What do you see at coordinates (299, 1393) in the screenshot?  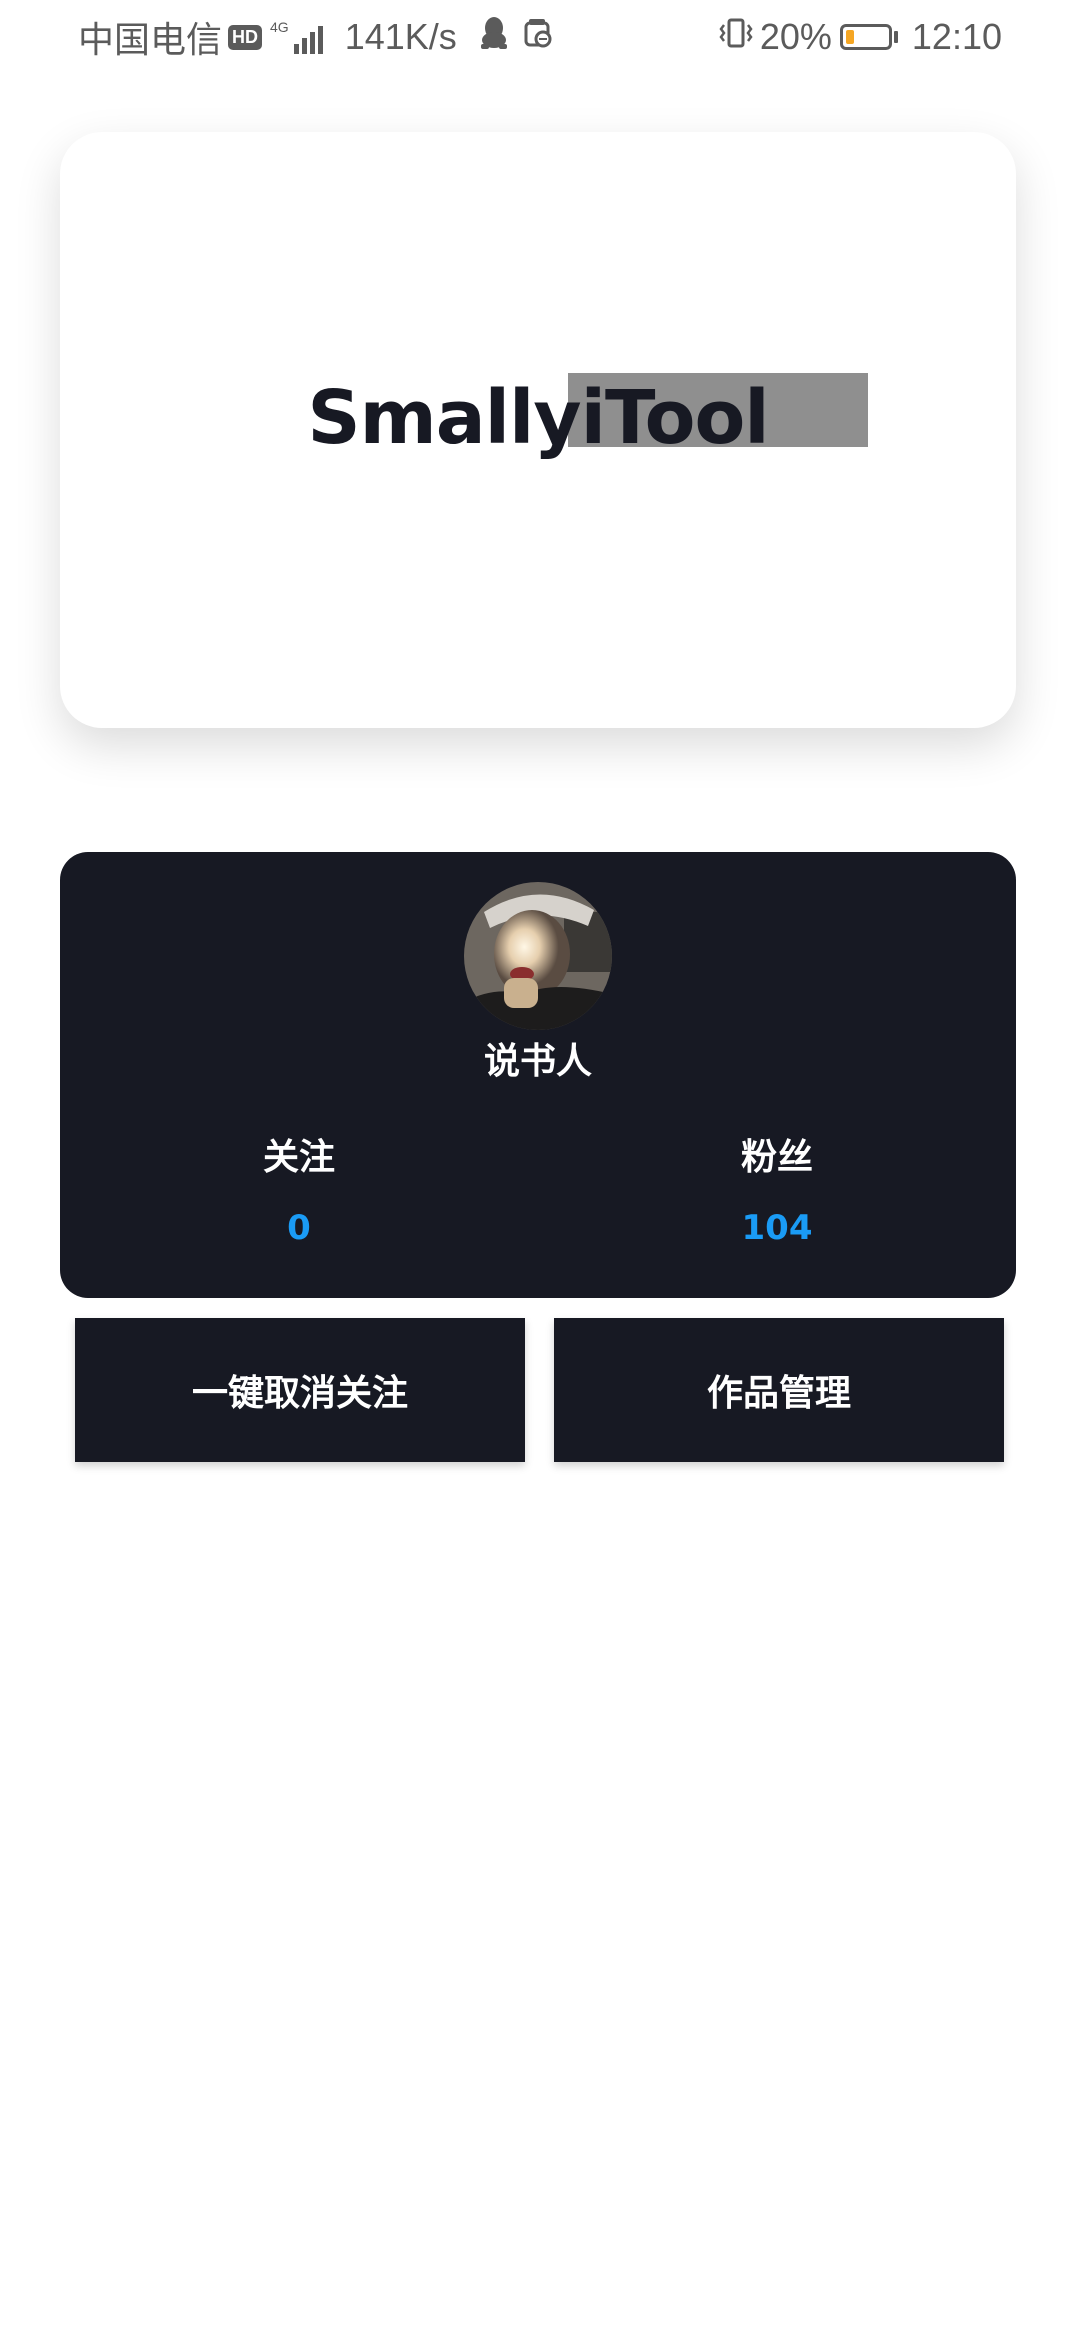 I see `unfollow-all-label: 一键取消关注` at bounding box center [299, 1393].